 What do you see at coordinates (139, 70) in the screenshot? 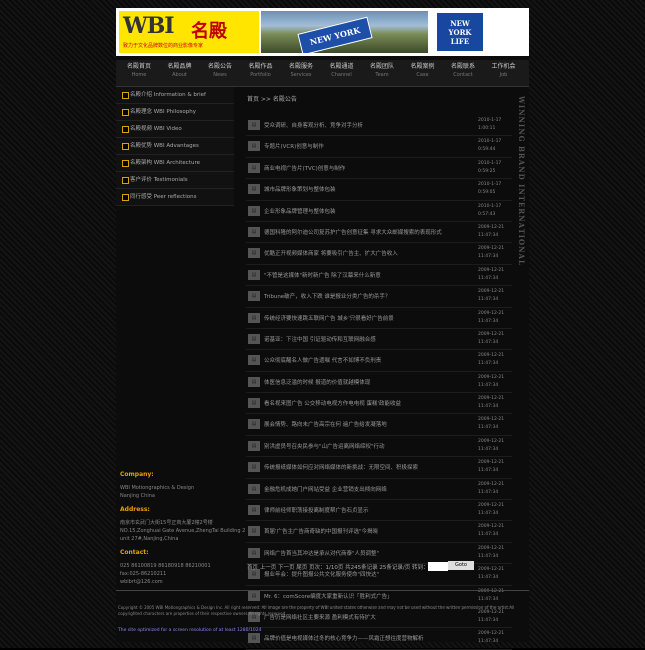
I see `nav-item-home: 名殿首页 Home` at bounding box center [139, 70].